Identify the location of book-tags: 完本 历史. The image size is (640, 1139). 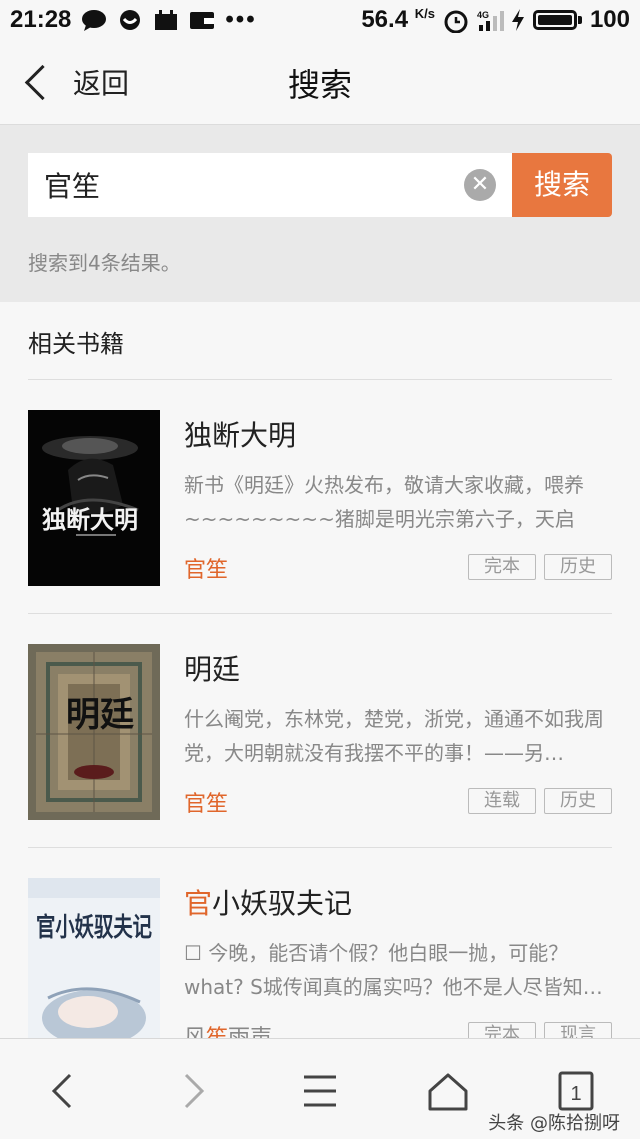
(540, 567).